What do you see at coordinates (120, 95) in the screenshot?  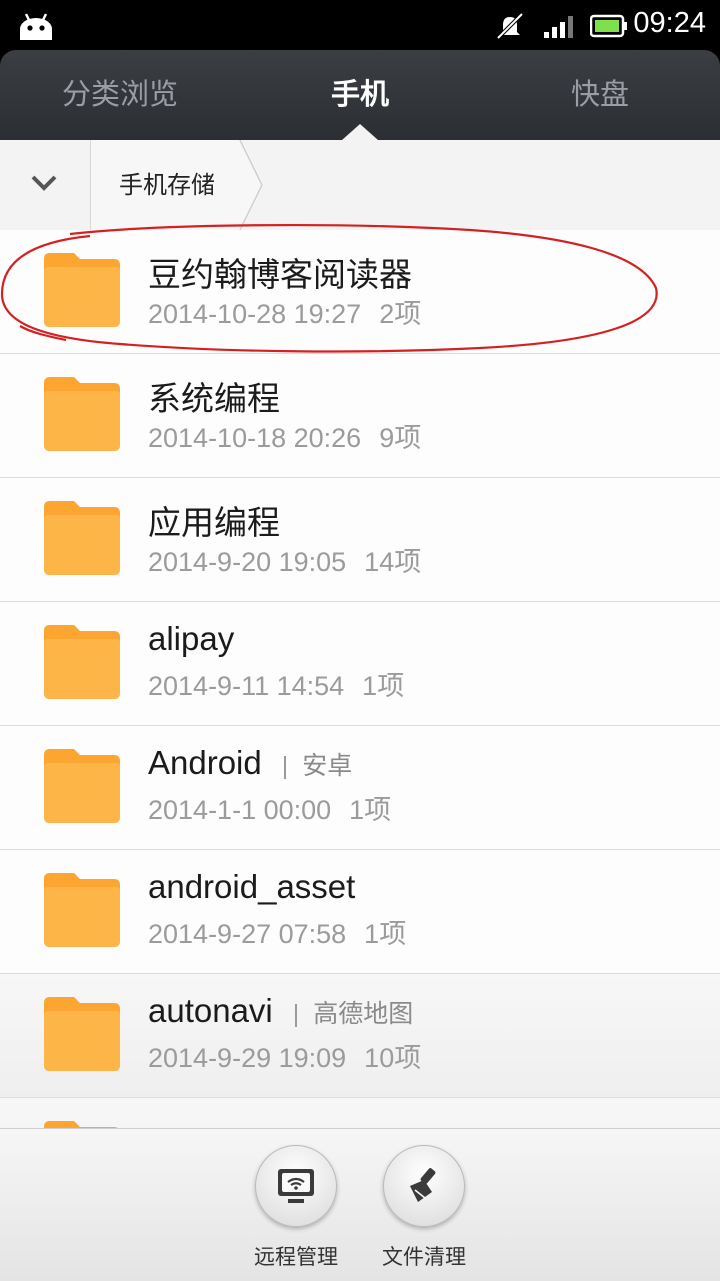 I see `tab-category-browse: 分类浏览` at bounding box center [120, 95].